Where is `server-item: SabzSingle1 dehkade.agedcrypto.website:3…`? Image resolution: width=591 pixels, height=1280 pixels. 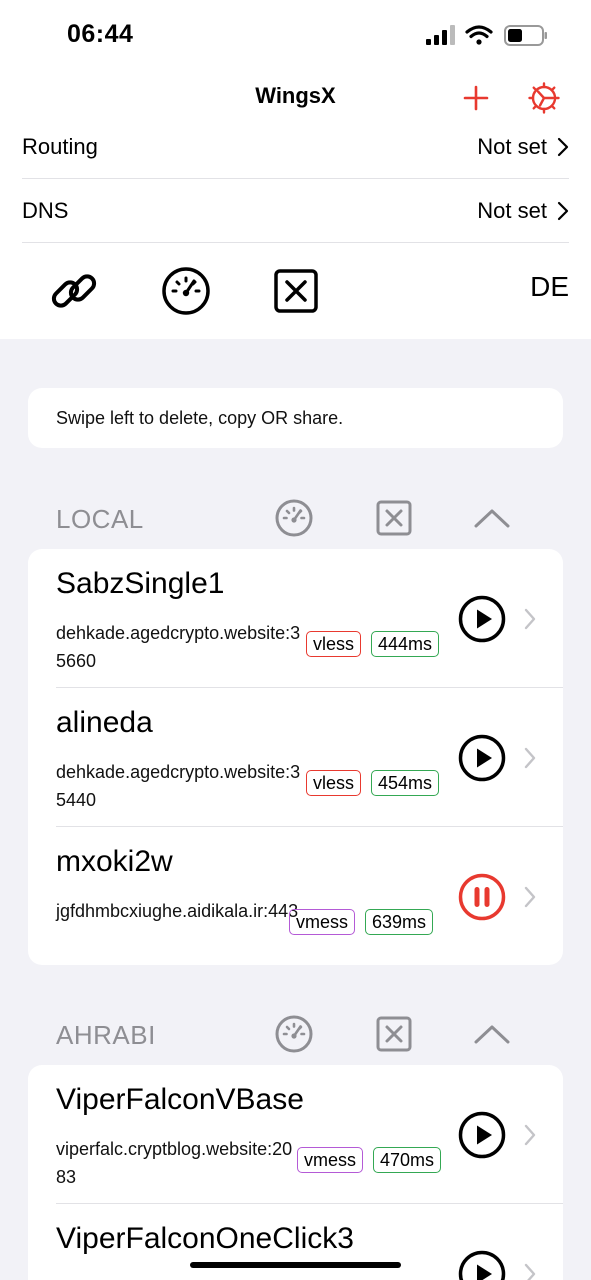 server-item: SabzSingle1 dehkade.agedcrypto.website:3… is located at coordinates (295, 618).